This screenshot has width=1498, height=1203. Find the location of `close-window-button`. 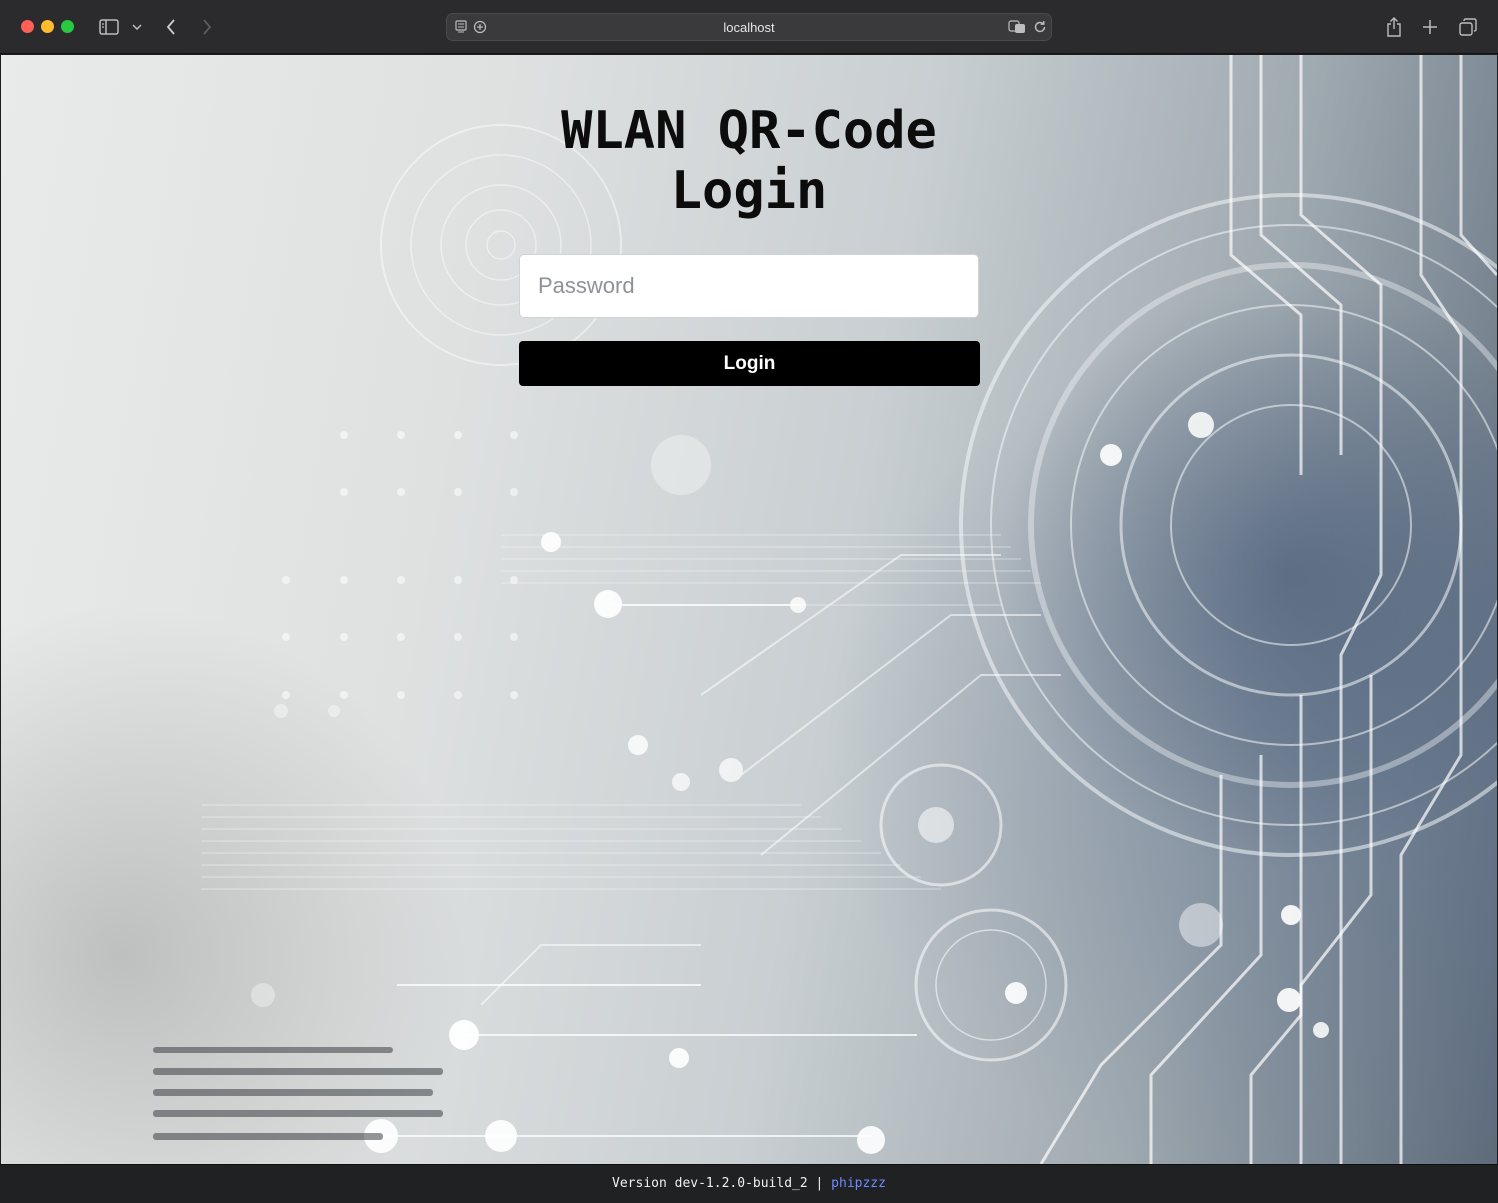

close-window-button is located at coordinates (27, 26).